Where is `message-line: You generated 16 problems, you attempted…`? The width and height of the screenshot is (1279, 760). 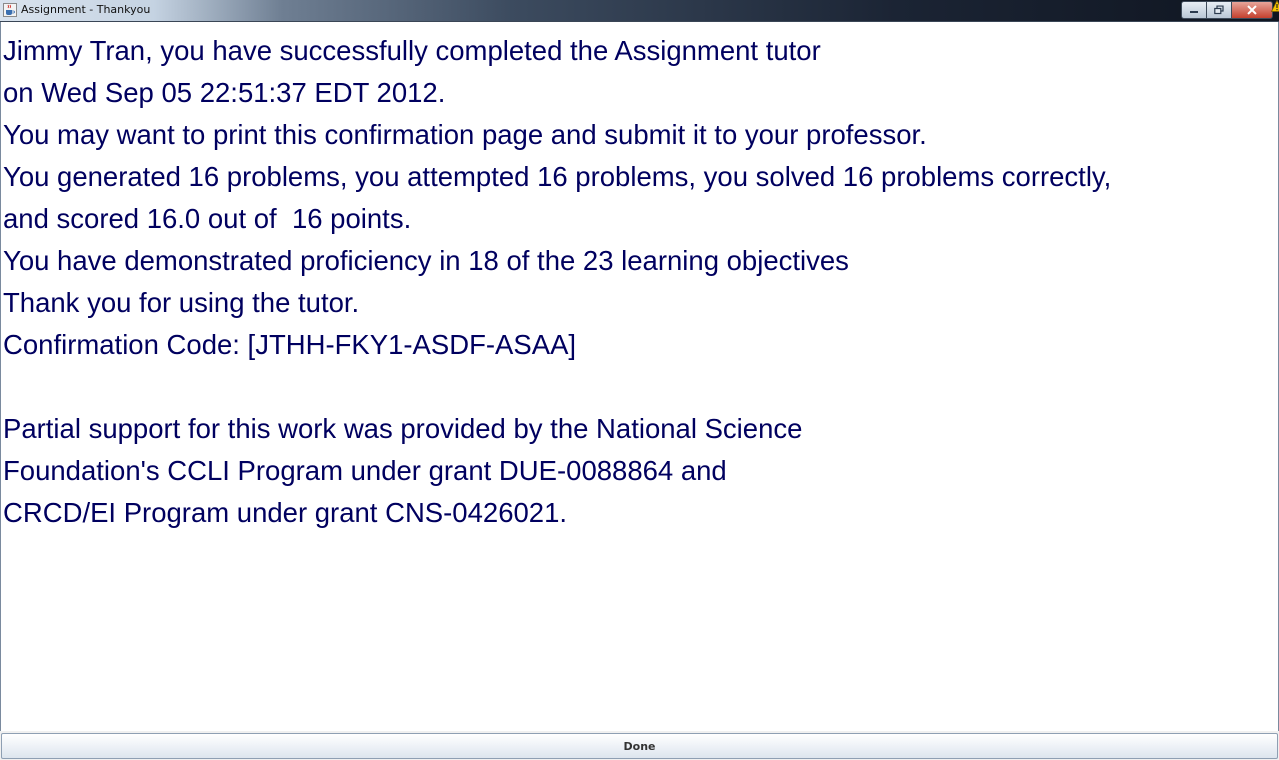
message-line: You generated 16 problems, you attempted… is located at coordinates (557, 176).